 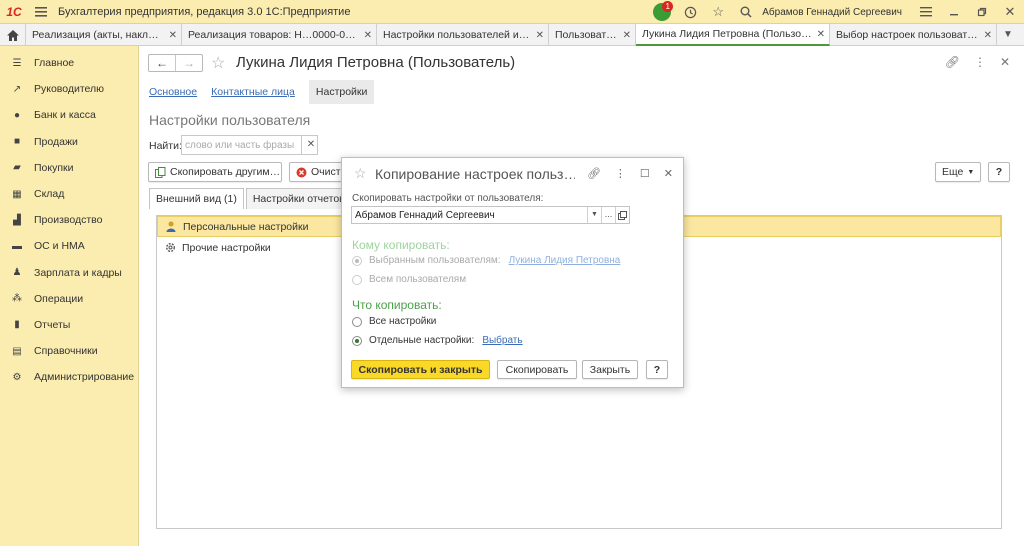 I want to click on sidebar-item-sales: ■ Продажи, so click(x=69, y=142).